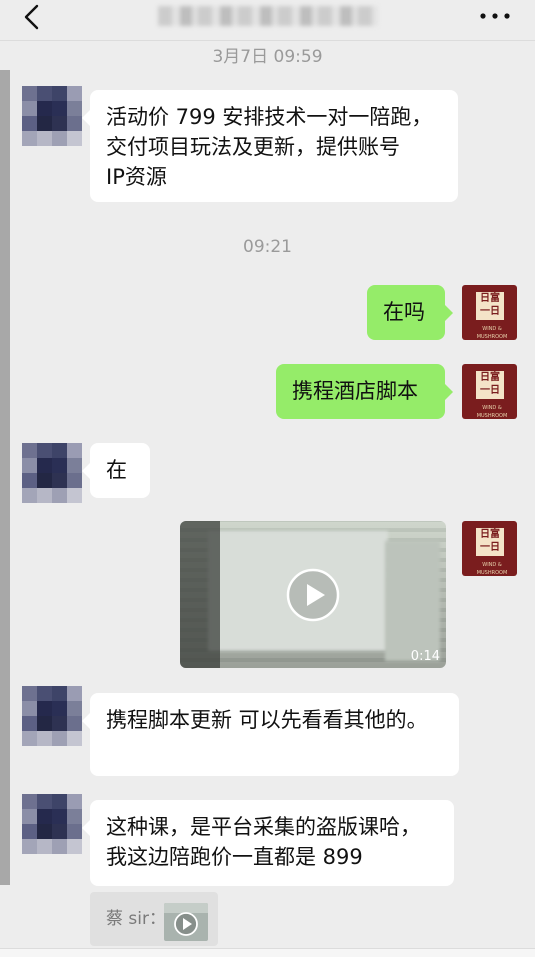 The image size is (535, 957). I want to click on message-text: 在吗, so click(404, 312).